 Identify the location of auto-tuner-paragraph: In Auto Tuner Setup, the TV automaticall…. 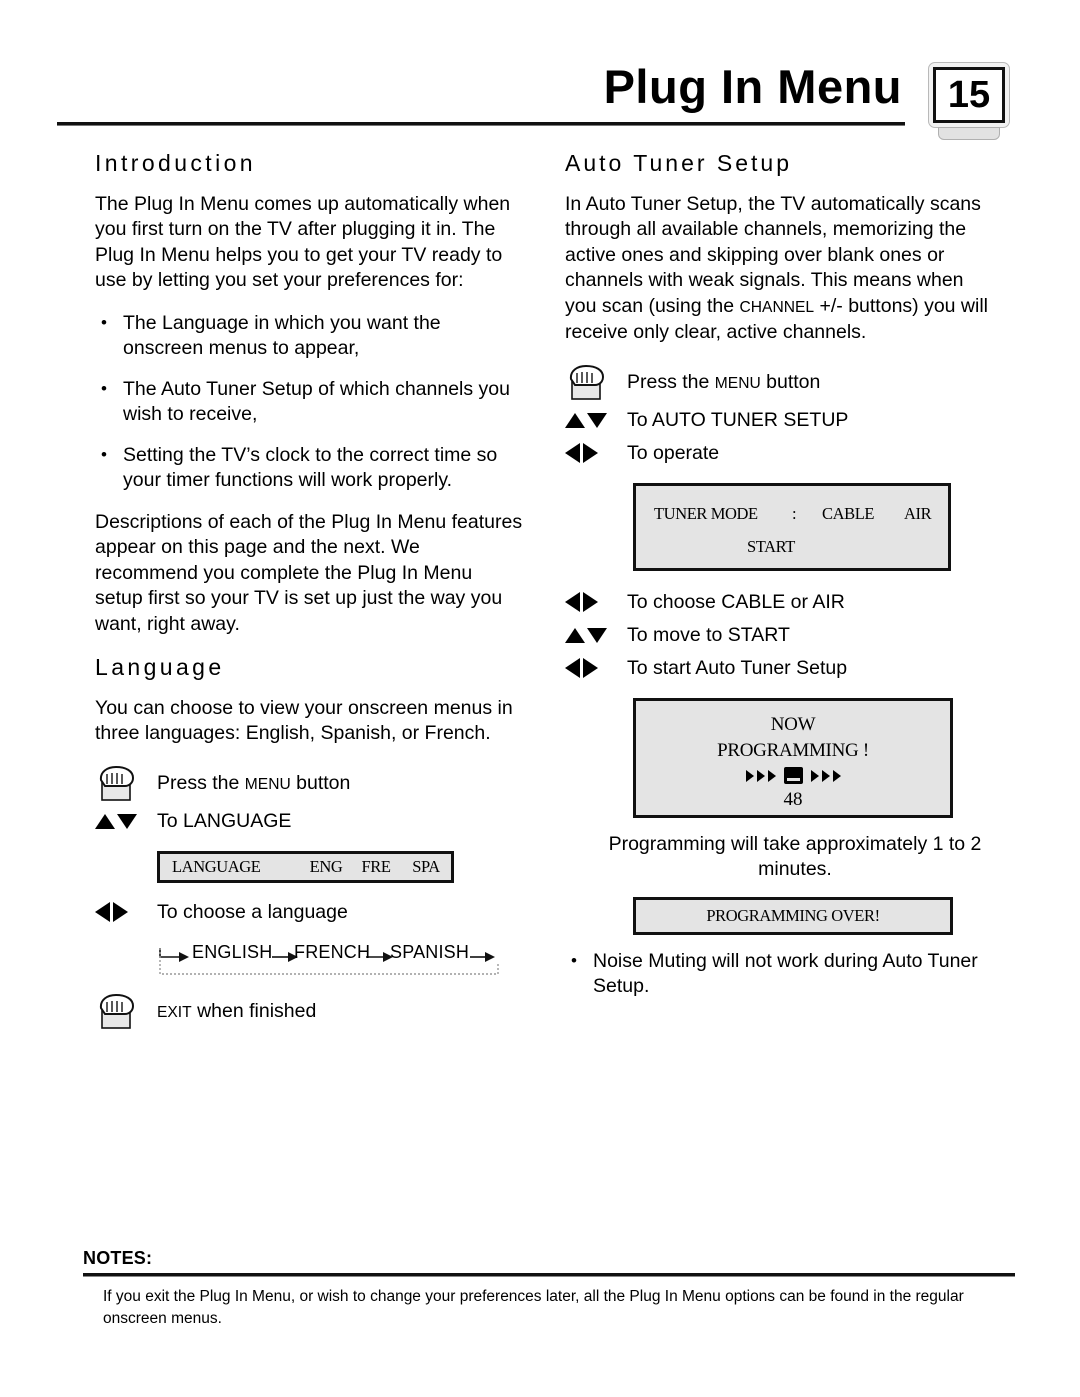
(777, 268).